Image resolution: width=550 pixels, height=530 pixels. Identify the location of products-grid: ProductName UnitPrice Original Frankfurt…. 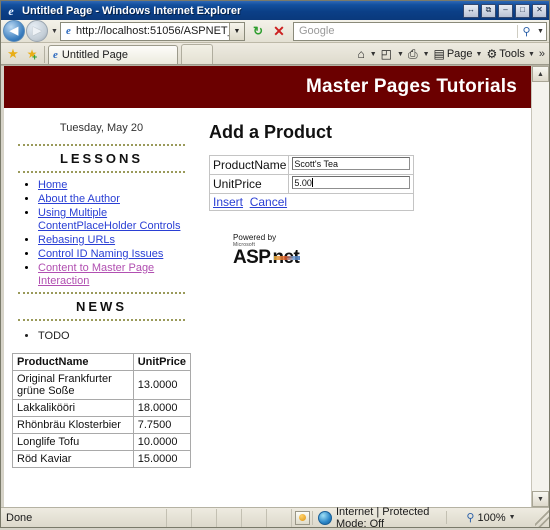
(102, 410).